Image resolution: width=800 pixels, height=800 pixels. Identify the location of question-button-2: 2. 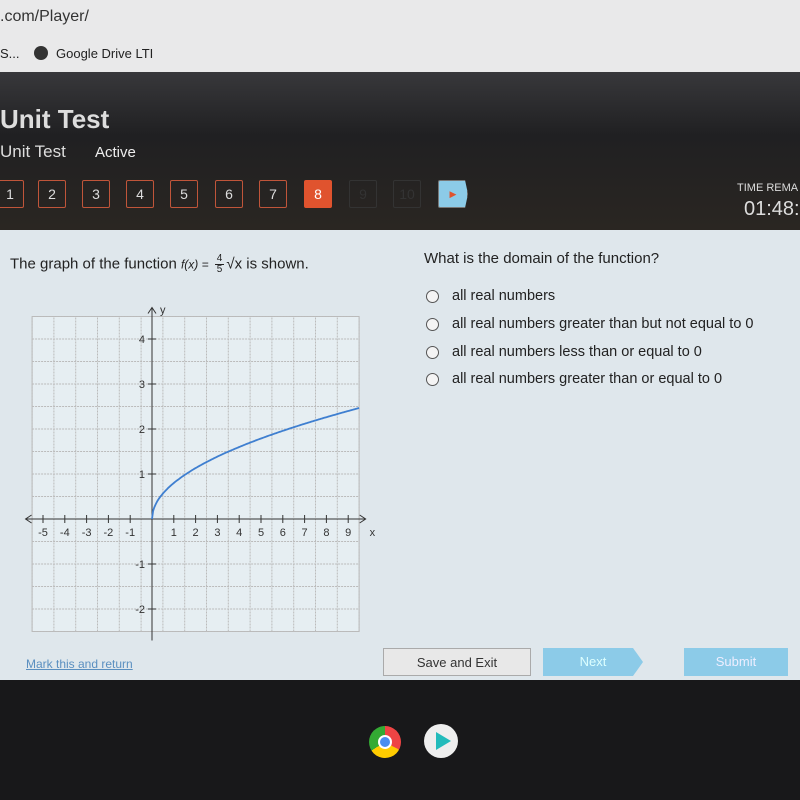
(52, 194).